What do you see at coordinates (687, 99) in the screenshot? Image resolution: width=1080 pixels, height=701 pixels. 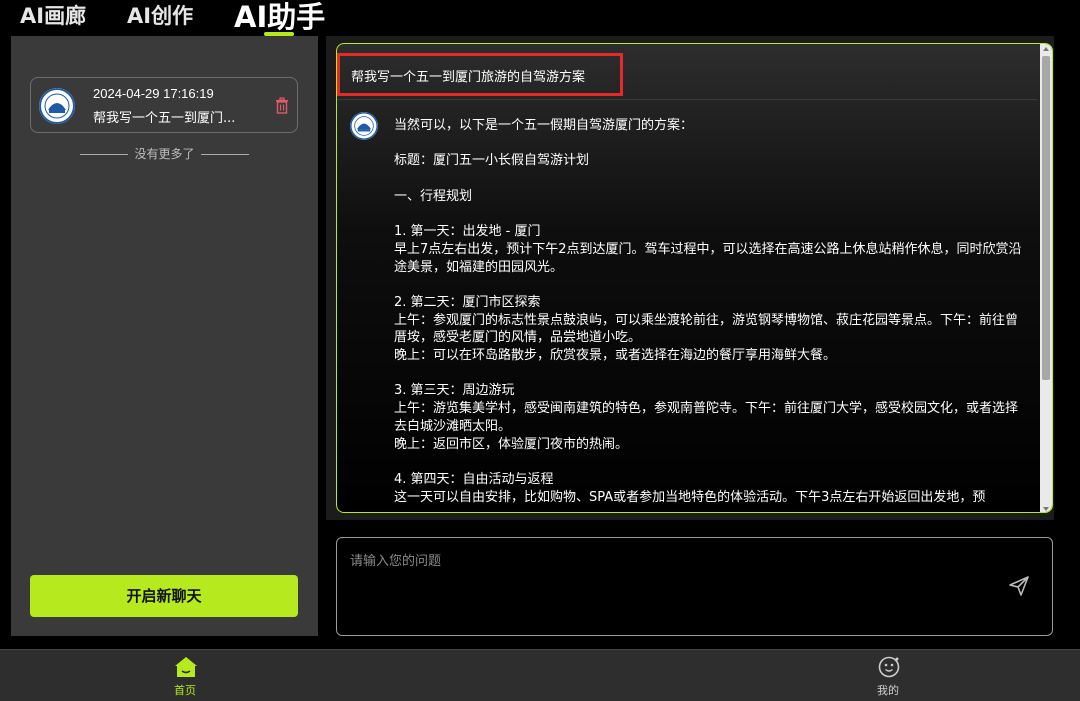 I see `question-divider` at bounding box center [687, 99].